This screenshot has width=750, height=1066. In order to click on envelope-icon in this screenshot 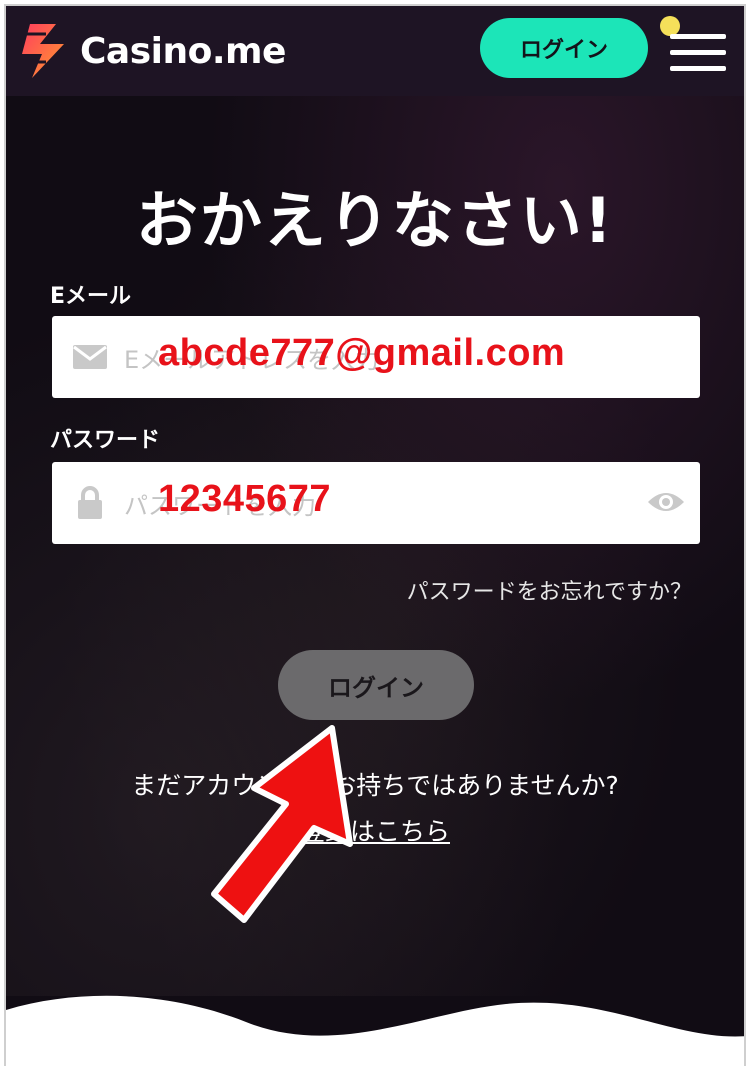, I will do `click(90, 357)`.